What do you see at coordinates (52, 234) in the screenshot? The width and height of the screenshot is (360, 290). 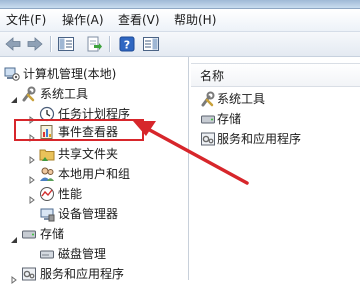 I see `tree-item-label: 存储` at bounding box center [52, 234].